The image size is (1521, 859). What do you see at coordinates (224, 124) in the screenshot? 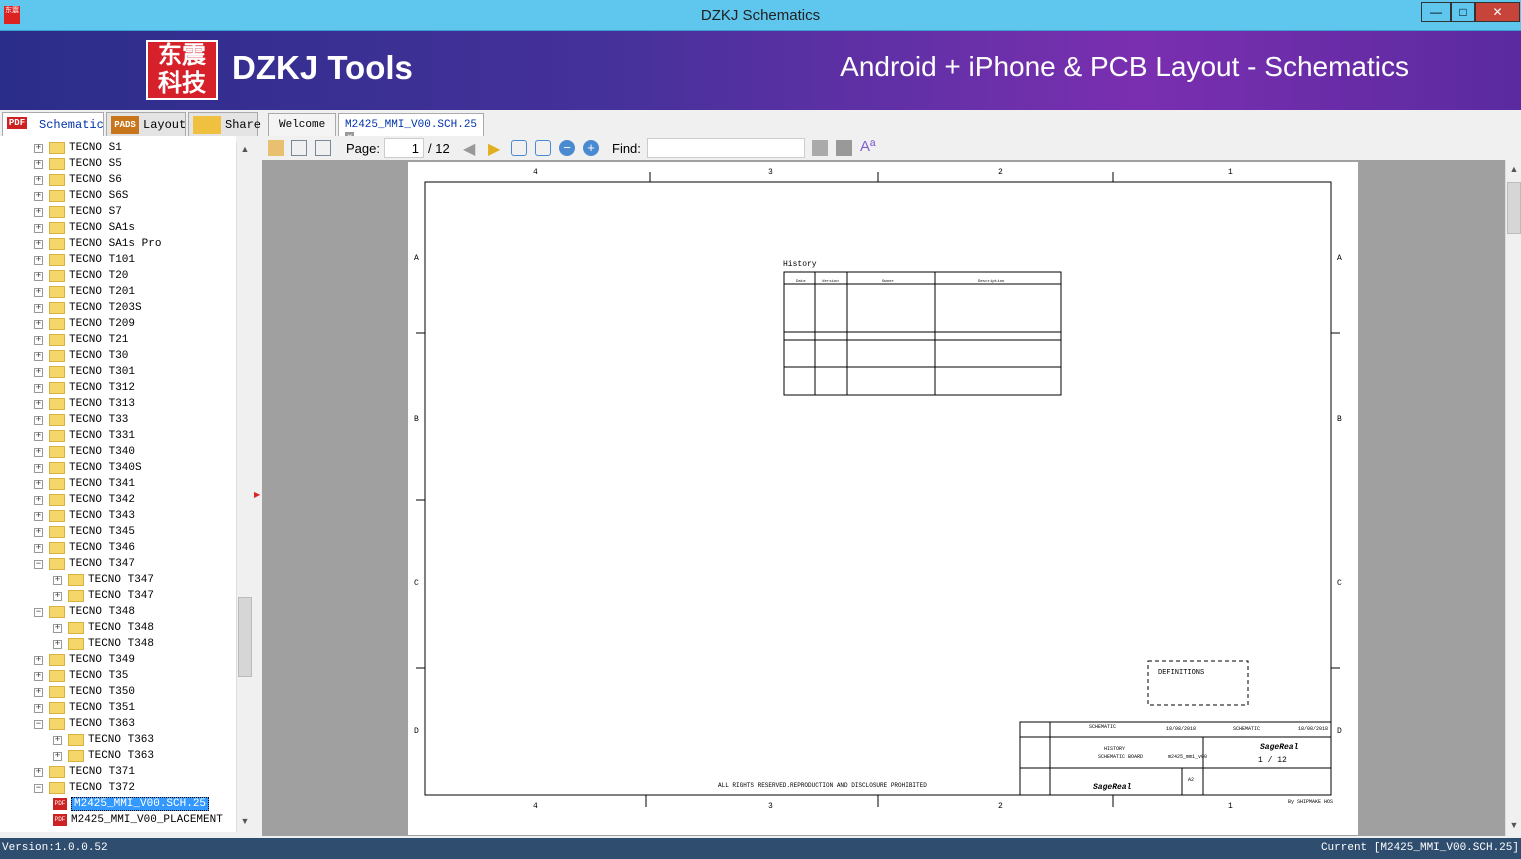
I see `tab-share: Share` at bounding box center [224, 124].